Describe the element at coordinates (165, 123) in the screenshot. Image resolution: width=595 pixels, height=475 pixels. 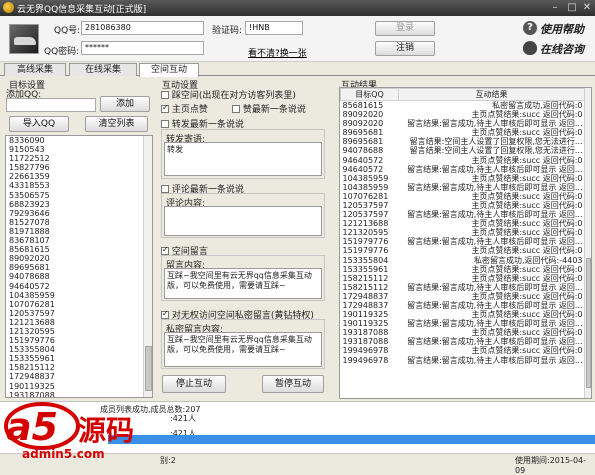
I see `forward-latest-checkbox` at that location.